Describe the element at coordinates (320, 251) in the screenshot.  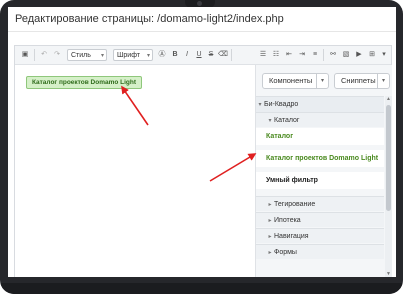
I see `tree-group-forms: ▸ Формы` at that location.